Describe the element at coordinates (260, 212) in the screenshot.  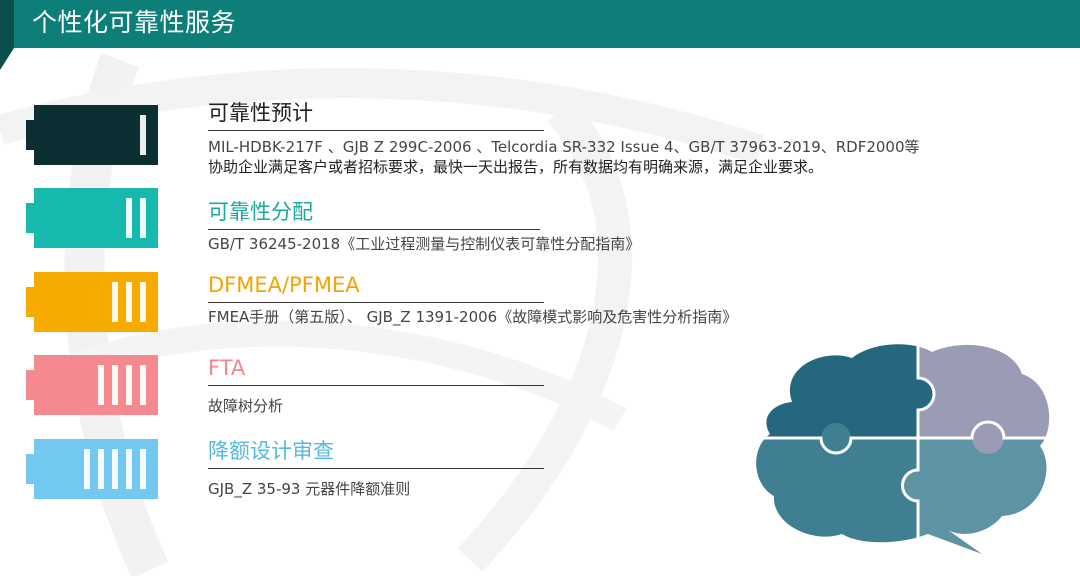
I see `item-title: 可靠性分配` at that location.